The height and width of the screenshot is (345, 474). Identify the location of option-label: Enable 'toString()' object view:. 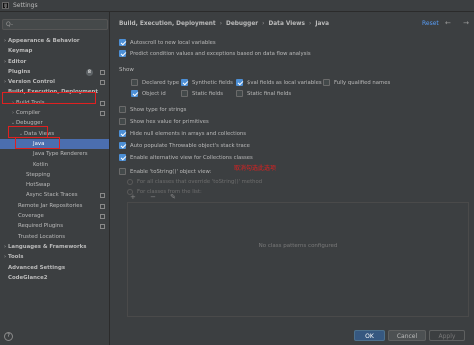
(171, 171).